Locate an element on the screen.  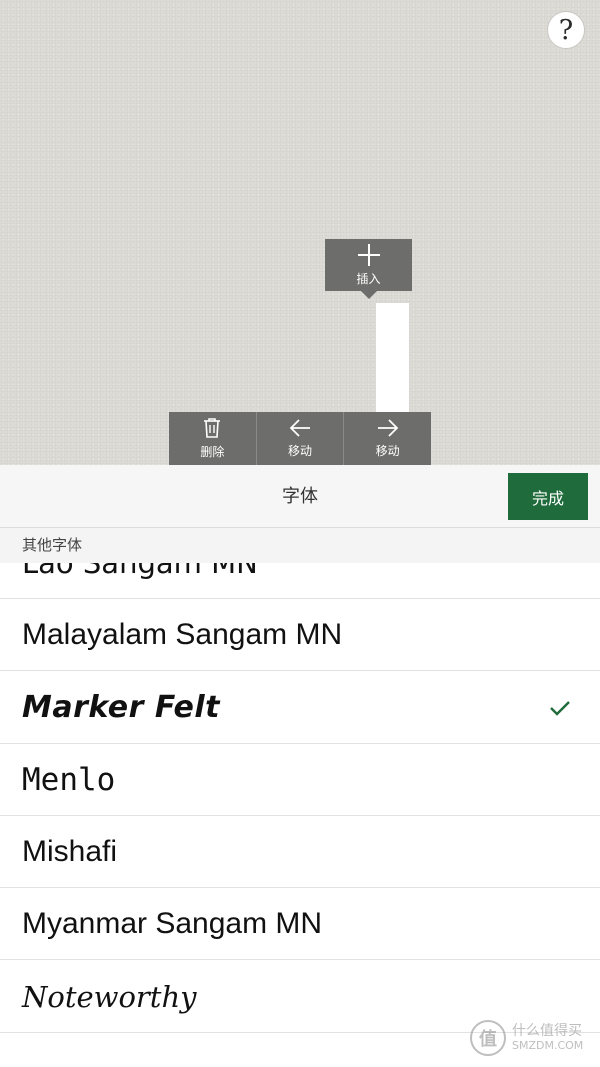
font-item-label: Marker Felt is located at coordinates (121, 707).